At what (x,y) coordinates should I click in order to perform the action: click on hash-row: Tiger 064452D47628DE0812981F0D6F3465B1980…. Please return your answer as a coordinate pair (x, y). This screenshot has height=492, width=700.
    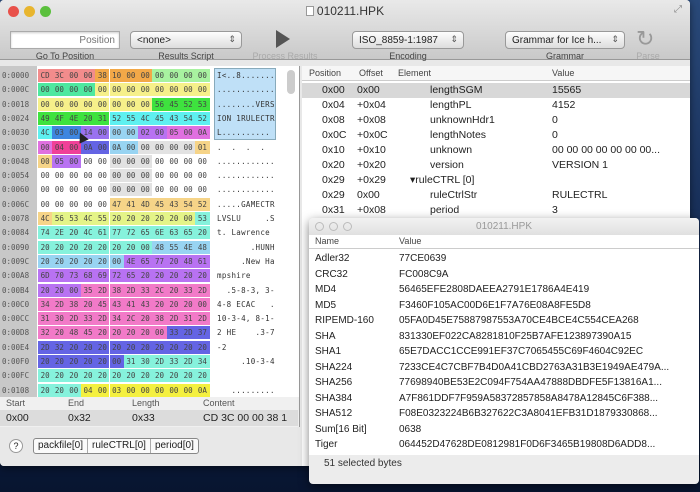
    Looking at the image, I should click on (504, 444).